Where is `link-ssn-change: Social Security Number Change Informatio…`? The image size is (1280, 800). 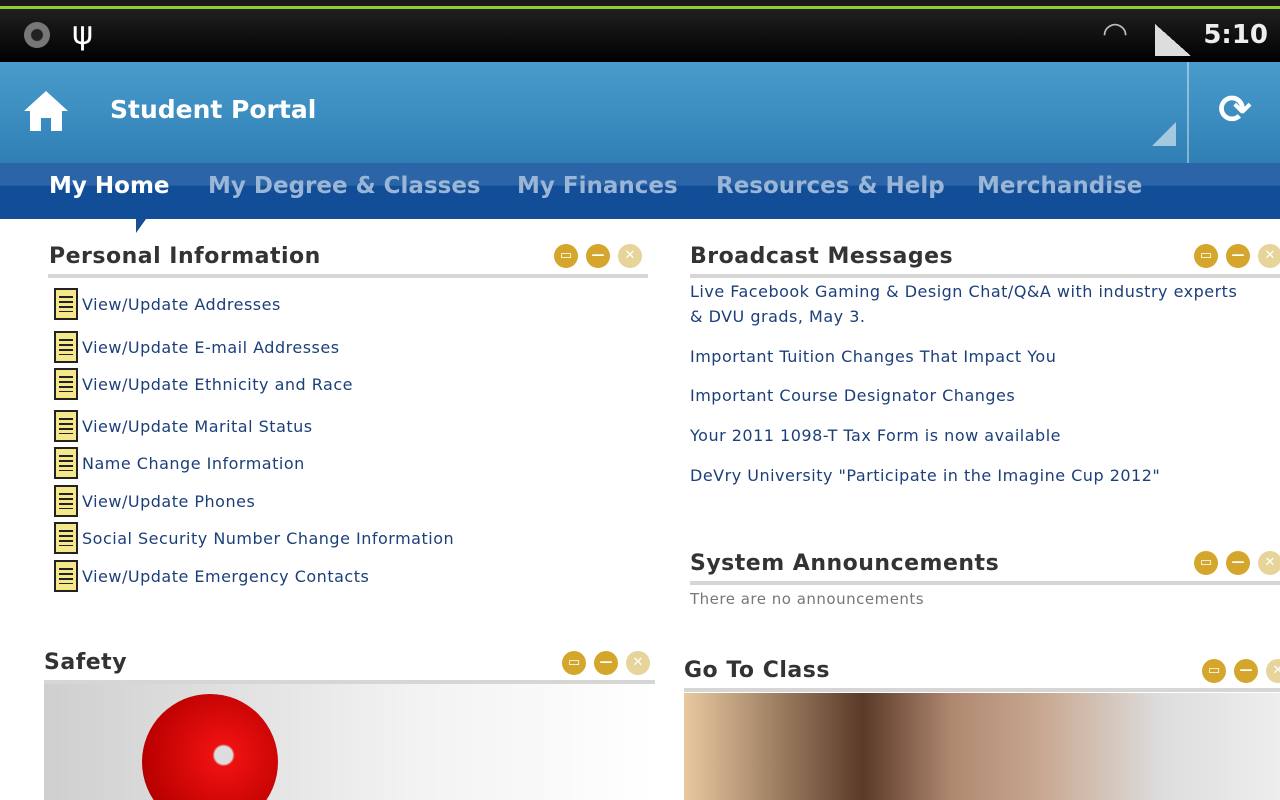 link-ssn-change: Social Security Number Change Informatio… is located at coordinates (268, 538).